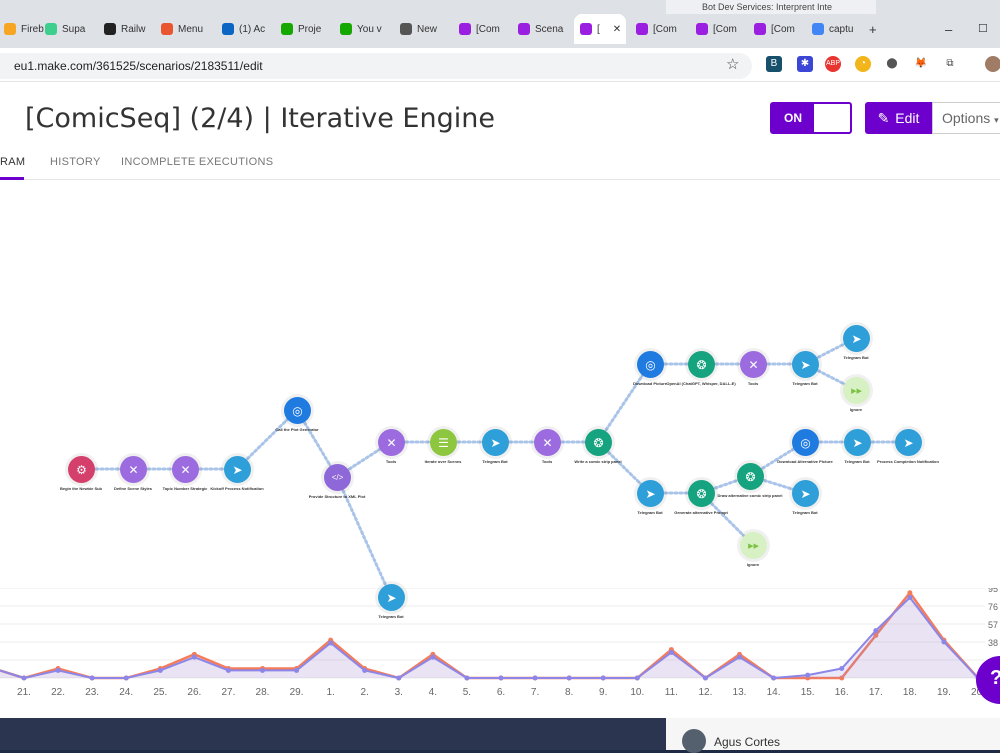 This screenshot has height=753, width=1000. I want to click on browser-tab: (1) Ac, so click(249, 29).